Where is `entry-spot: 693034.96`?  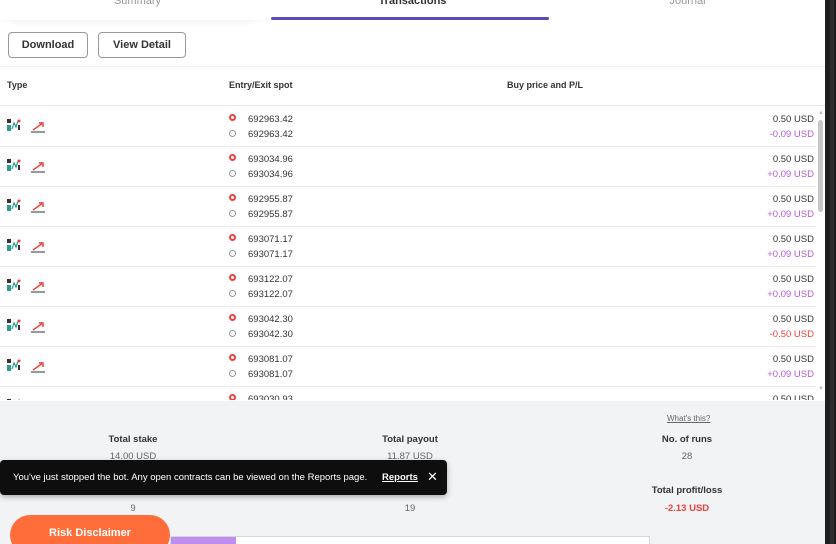
entry-spot: 693034.96 is located at coordinates (270, 159).